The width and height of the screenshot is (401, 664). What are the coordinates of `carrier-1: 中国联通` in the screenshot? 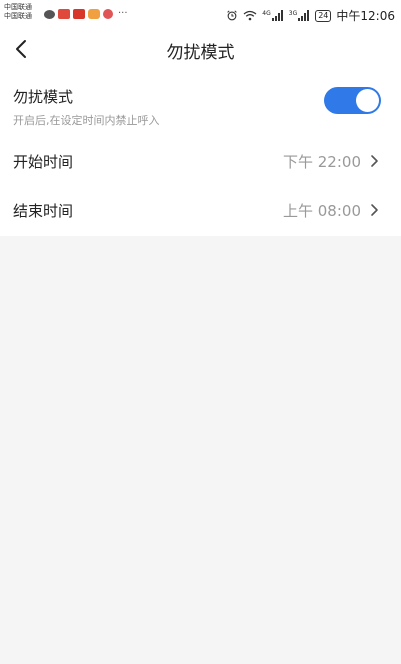 It's located at (18, 7).